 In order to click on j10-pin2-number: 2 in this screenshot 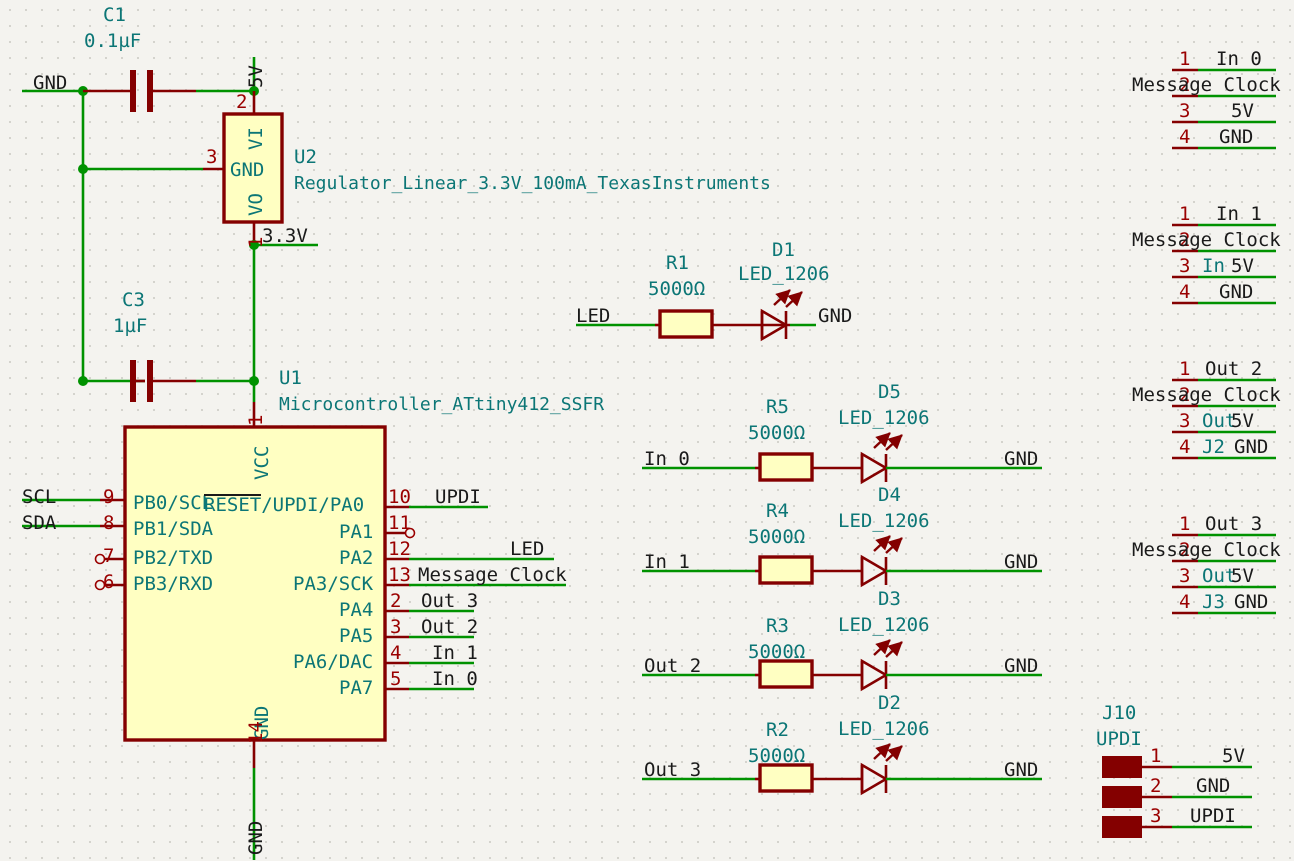, I will do `click(1156, 786)`.